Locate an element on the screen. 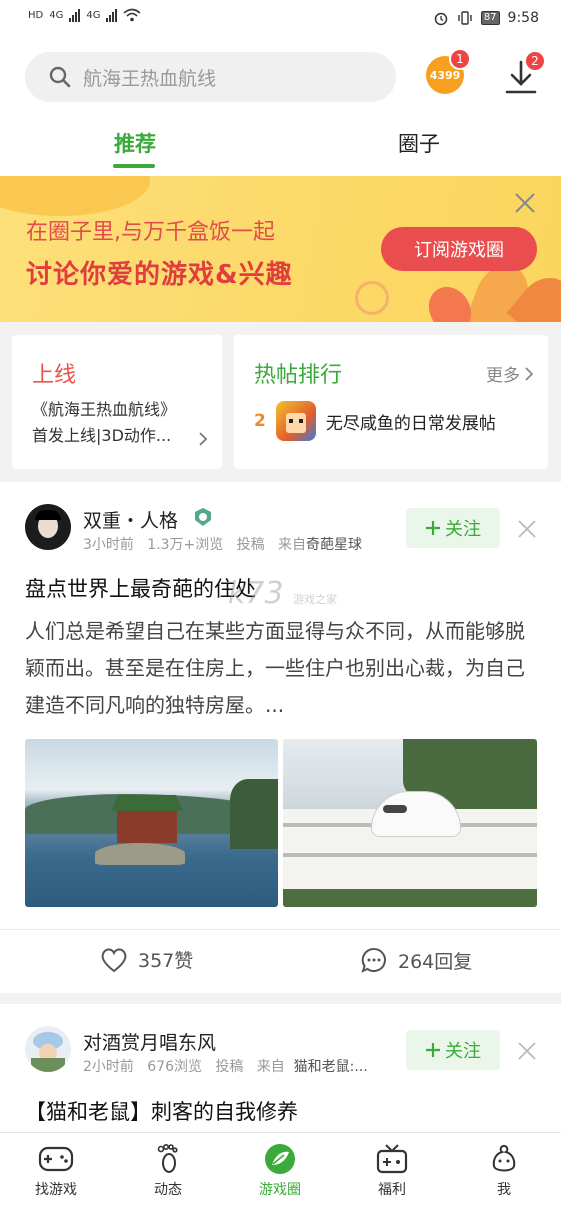 The height and width of the screenshot is (1214, 561). bottom-nav: 找游戏 动态 游戏圈 福利 我 is located at coordinates (280, 1173).